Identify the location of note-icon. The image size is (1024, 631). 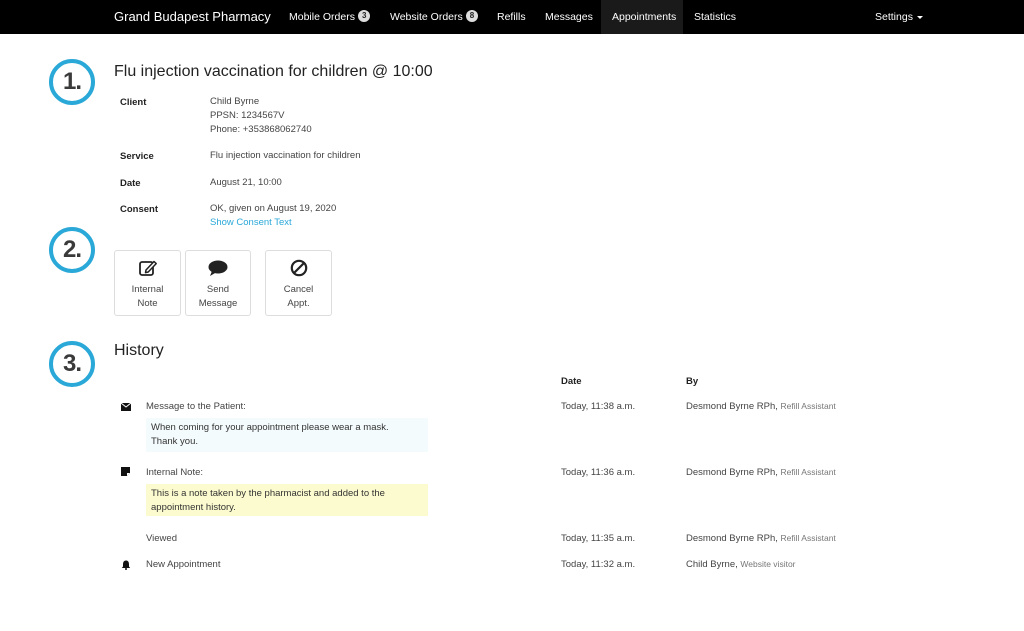
(125, 471).